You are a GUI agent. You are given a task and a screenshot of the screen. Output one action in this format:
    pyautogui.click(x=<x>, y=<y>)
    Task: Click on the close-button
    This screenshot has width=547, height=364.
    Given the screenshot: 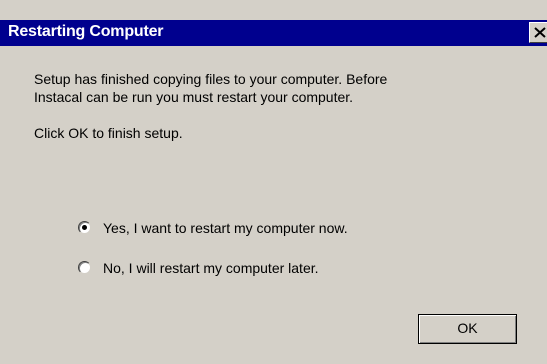 What is the action you would take?
    pyautogui.click(x=538, y=32)
    